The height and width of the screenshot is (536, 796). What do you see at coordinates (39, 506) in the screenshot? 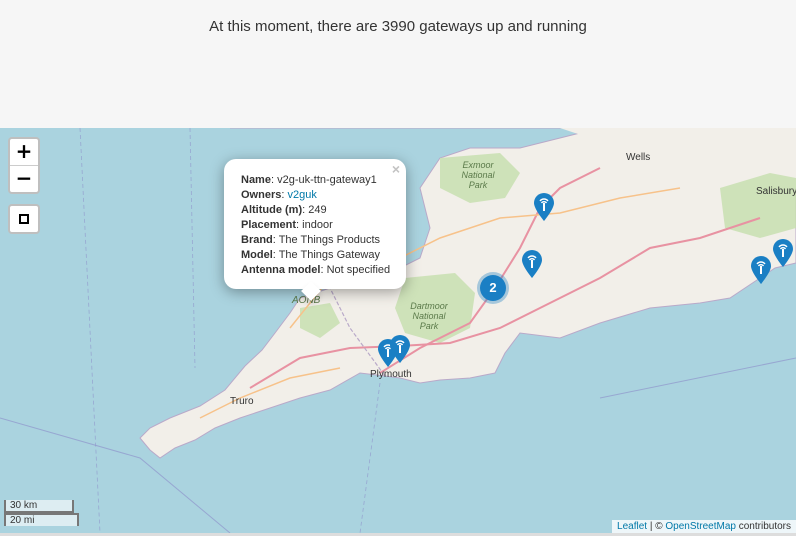
I see `scale-km: 30 km` at bounding box center [39, 506].